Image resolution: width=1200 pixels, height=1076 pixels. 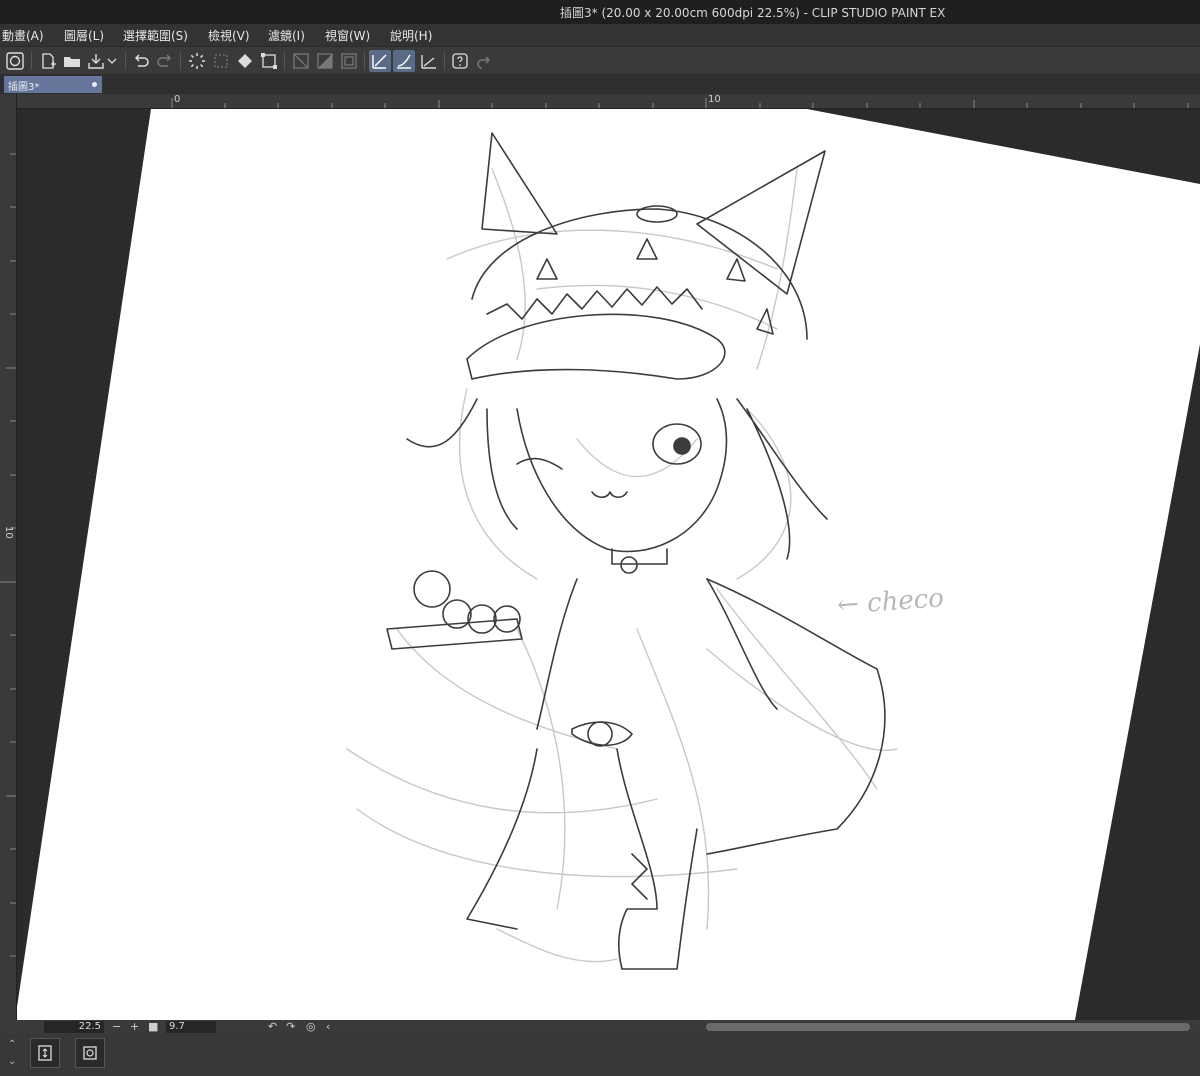 What do you see at coordinates (141, 61) in the screenshot?
I see `undo-icon` at bounding box center [141, 61].